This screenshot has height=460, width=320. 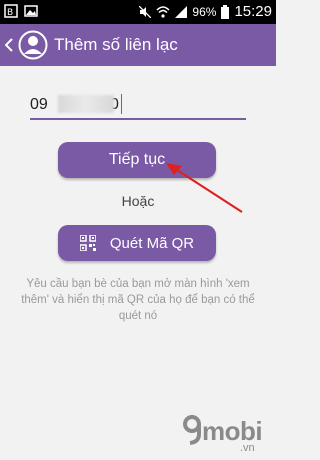 I want to click on page-title: Thêm số liên lạc, so click(x=116, y=44).